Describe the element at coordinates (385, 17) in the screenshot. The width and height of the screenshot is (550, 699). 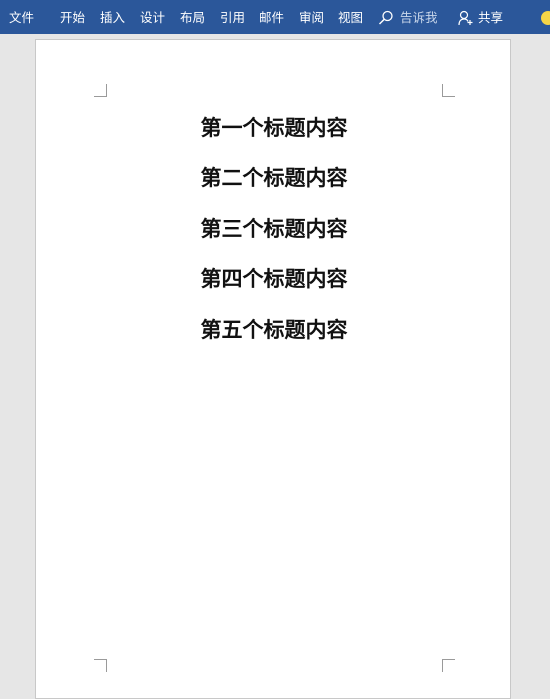
I see `search-icon` at that location.